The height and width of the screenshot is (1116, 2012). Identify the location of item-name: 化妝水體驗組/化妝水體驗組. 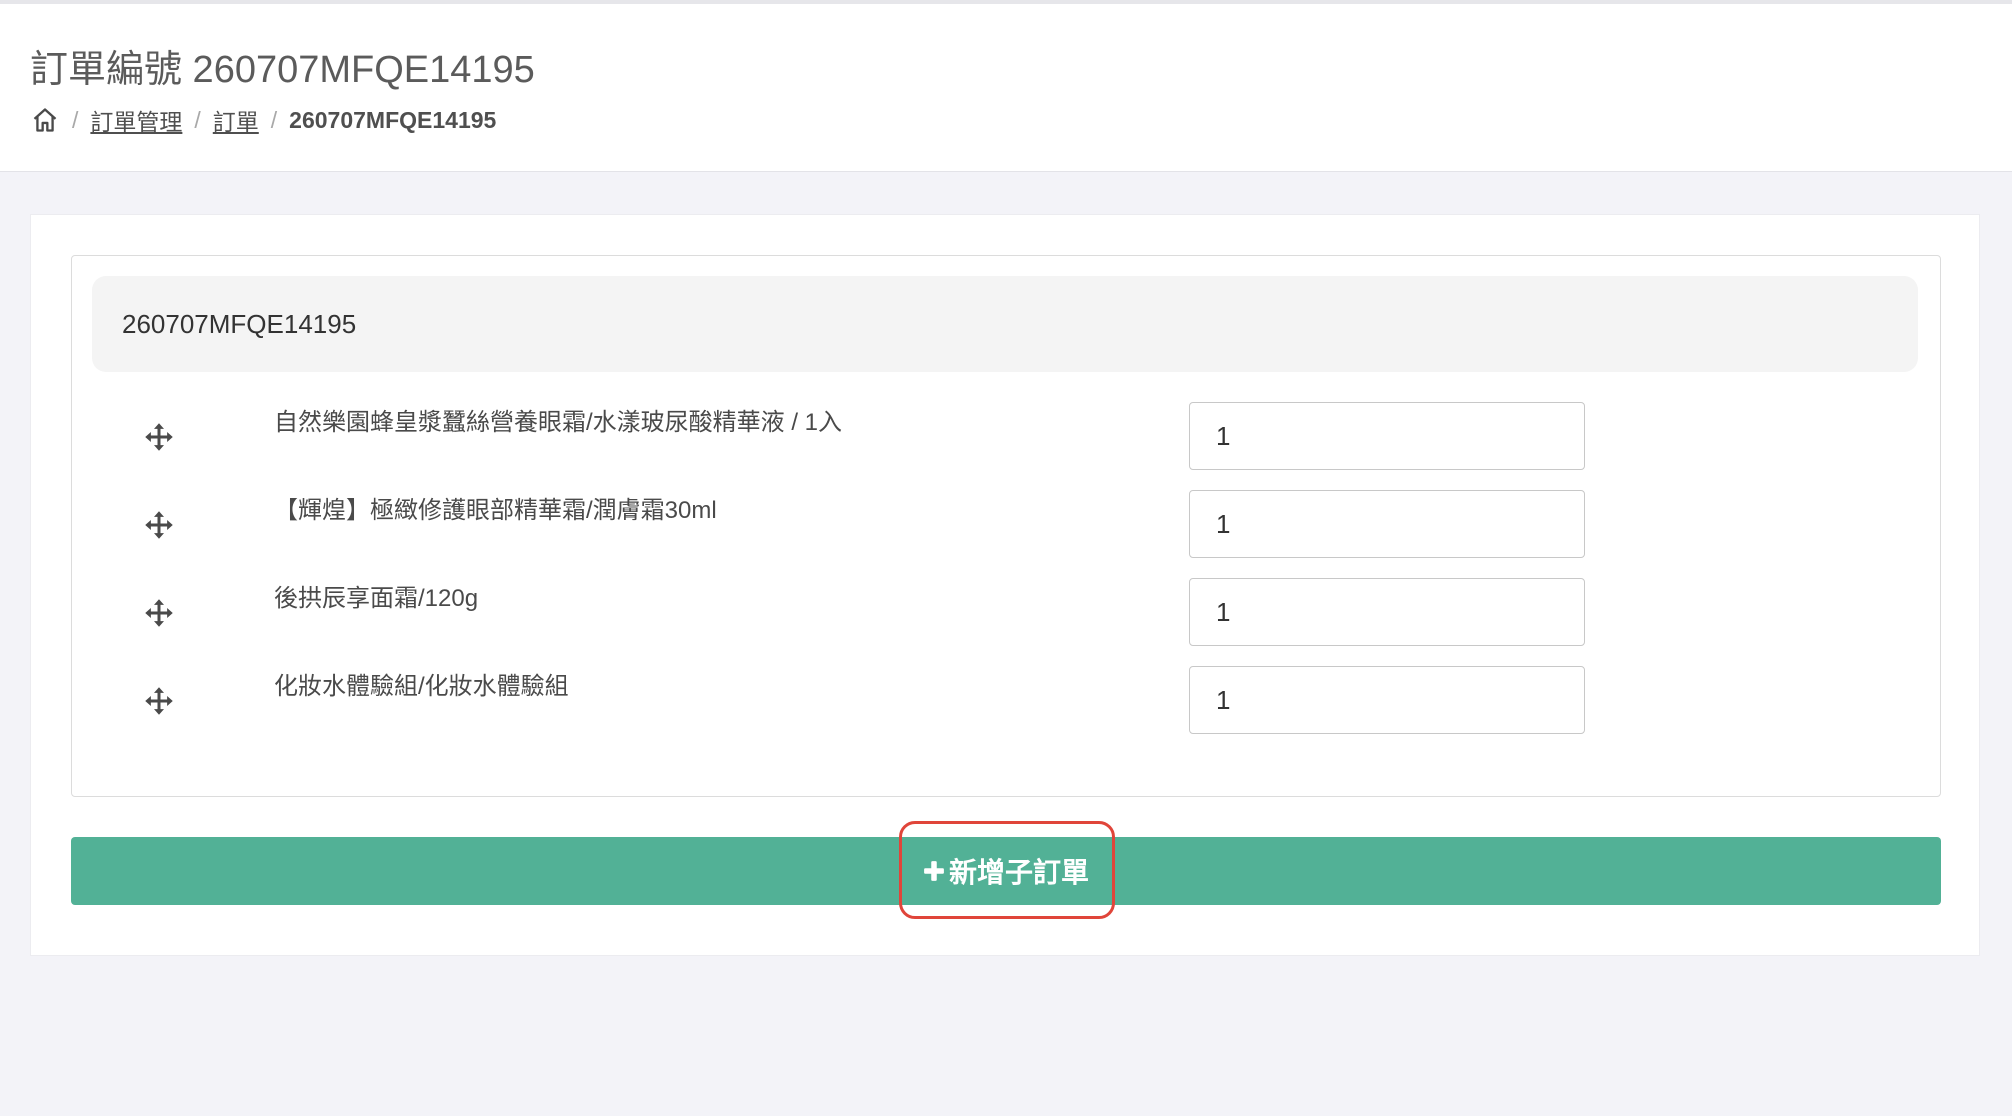
(421, 686).